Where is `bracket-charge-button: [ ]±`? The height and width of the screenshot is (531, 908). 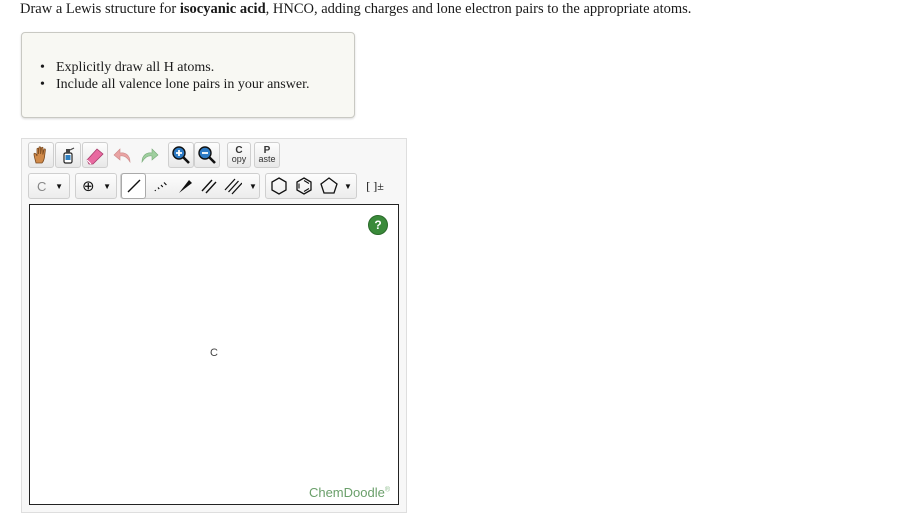
bracket-charge-button: [ ]± is located at coordinates (375, 186).